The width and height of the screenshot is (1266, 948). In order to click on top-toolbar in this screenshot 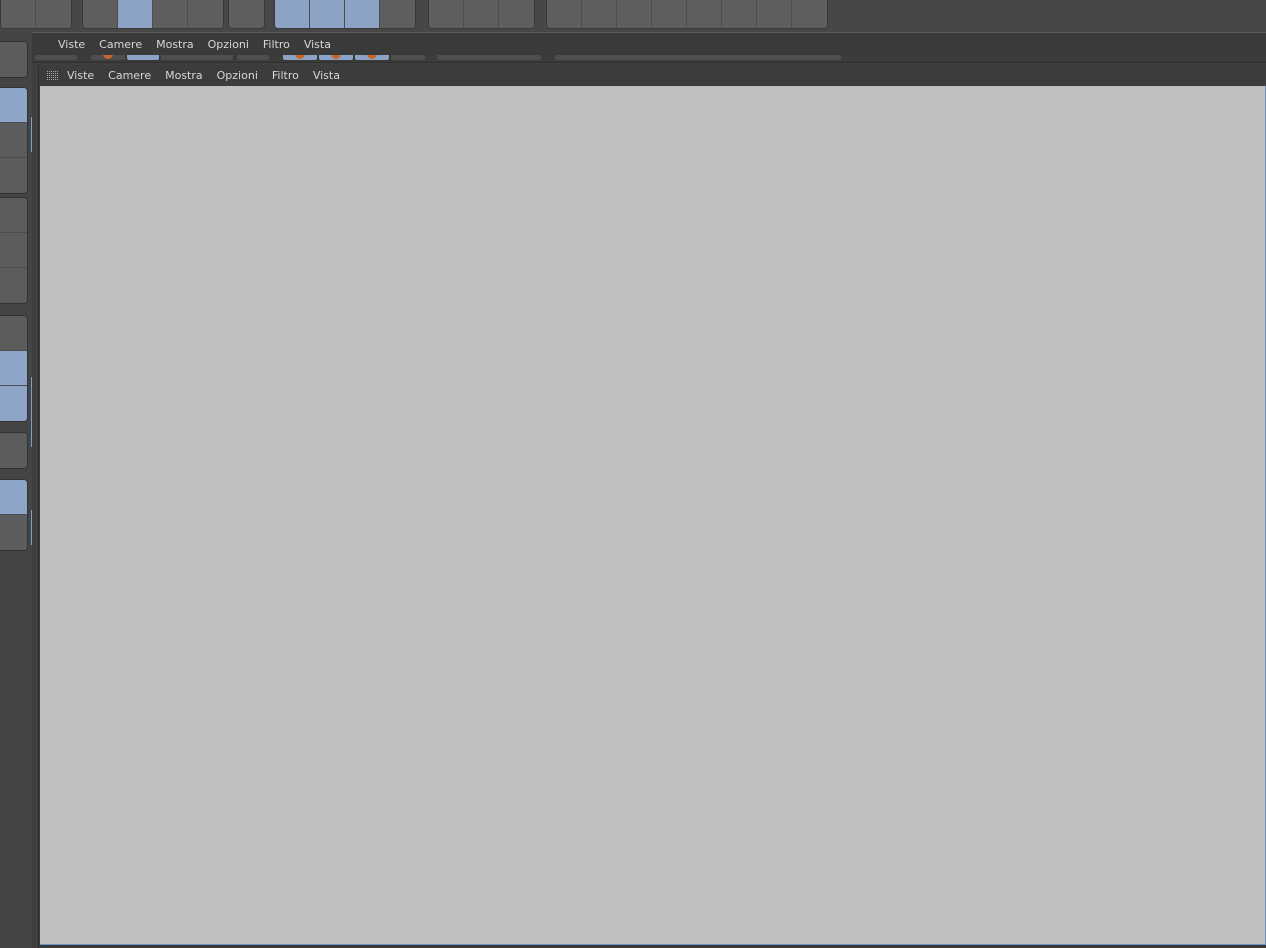, I will do `click(633, 16)`.